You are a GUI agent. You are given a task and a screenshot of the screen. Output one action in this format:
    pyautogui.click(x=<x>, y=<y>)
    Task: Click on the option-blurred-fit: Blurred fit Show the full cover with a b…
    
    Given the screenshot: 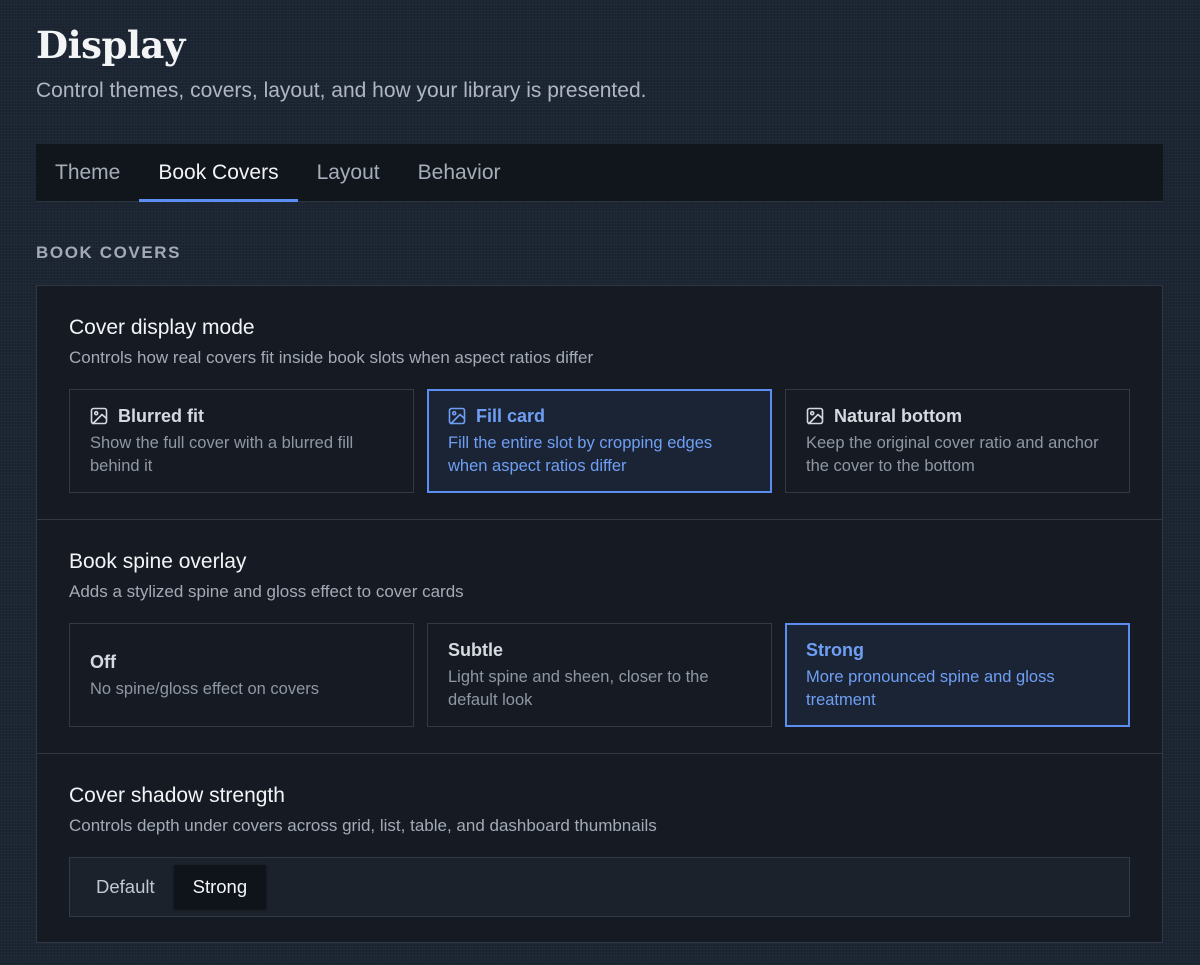 What is the action you would take?
    pyautogui.click(x=241, y=441)
    